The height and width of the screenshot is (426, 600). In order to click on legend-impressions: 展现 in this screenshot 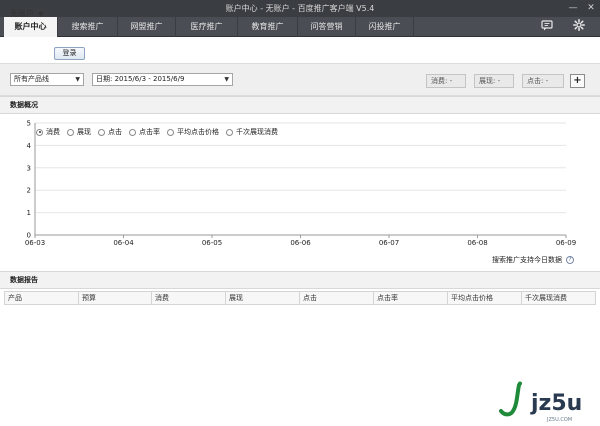, I will do `click(79, 132)`.